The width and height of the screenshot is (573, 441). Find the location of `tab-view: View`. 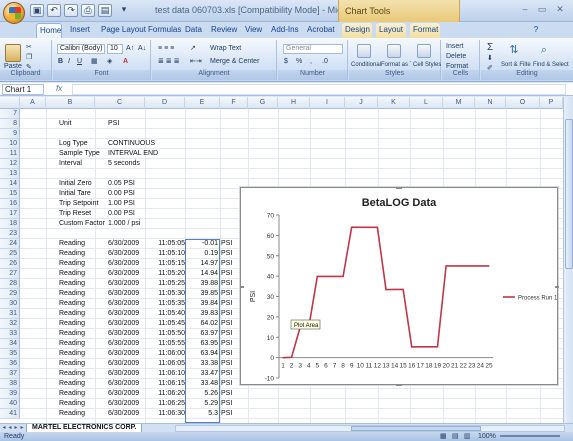

tab-view: View is located at coordinates (253, 30).